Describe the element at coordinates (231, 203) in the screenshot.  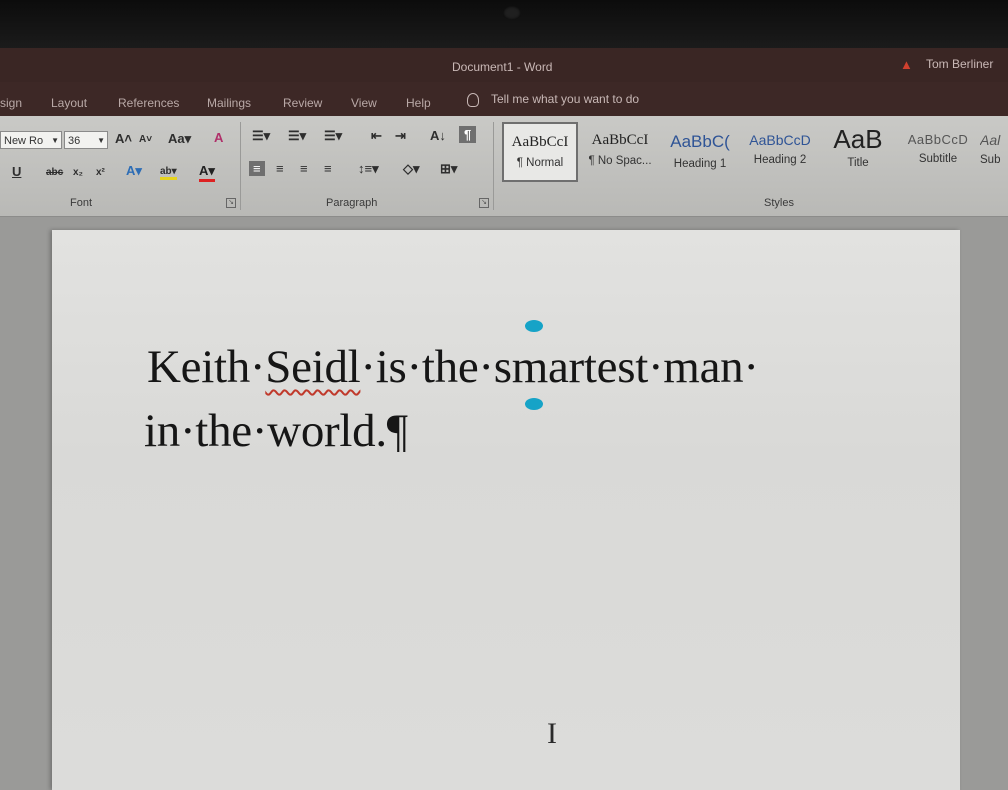
I see `font-dialog-launcher-icon: ↘` at that location.